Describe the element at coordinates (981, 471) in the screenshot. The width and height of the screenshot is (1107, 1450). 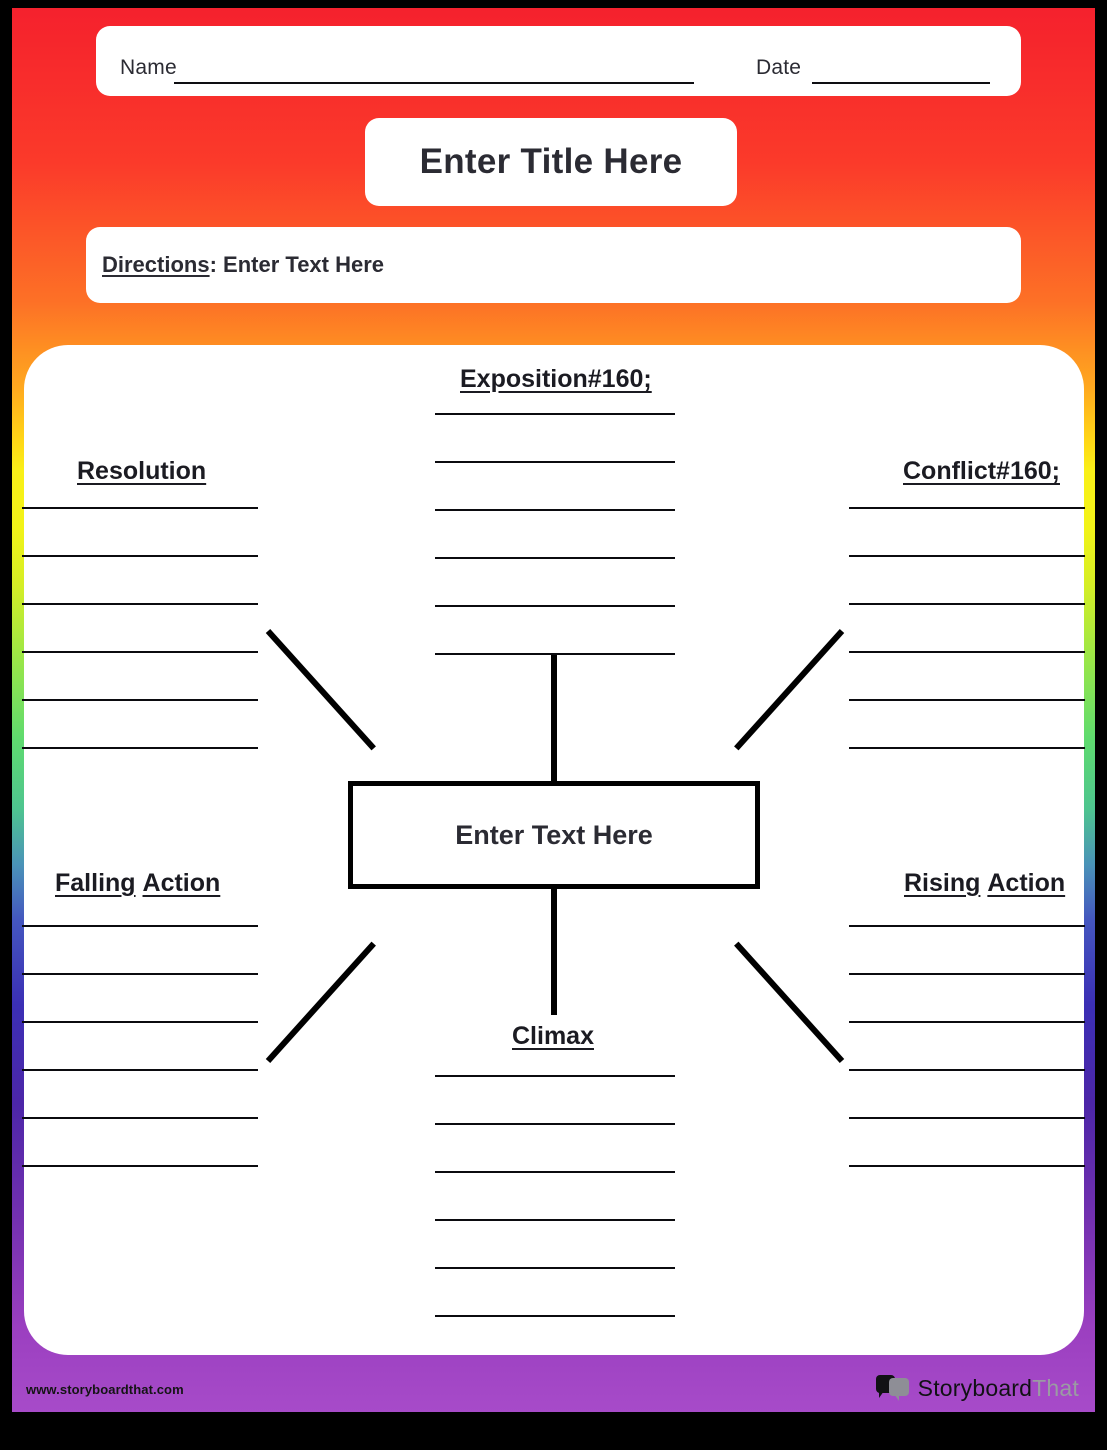
I see `heading-conflict: Conflict#160;` at that location.